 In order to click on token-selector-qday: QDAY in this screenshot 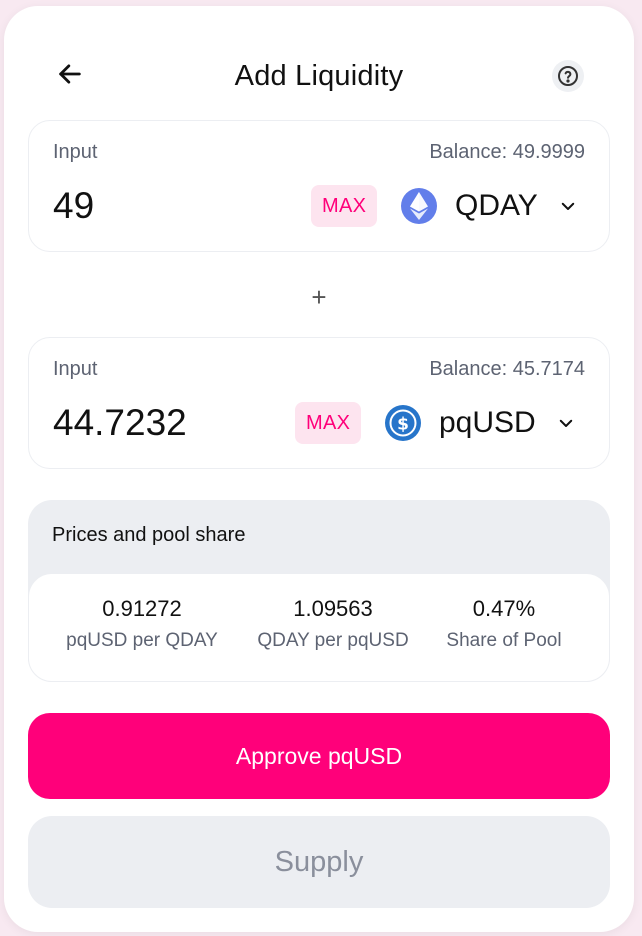, I will do `click(489, 206)`.